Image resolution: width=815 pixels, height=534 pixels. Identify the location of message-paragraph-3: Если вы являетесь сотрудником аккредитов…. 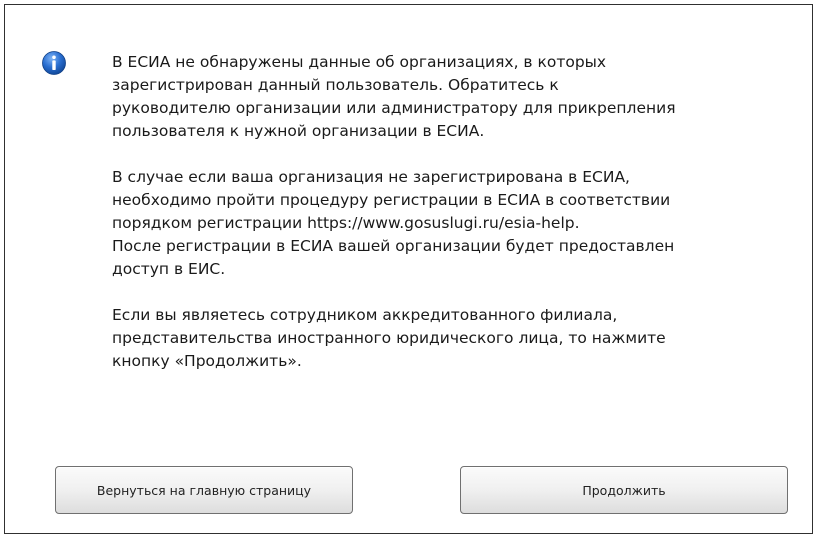
(457, 338).